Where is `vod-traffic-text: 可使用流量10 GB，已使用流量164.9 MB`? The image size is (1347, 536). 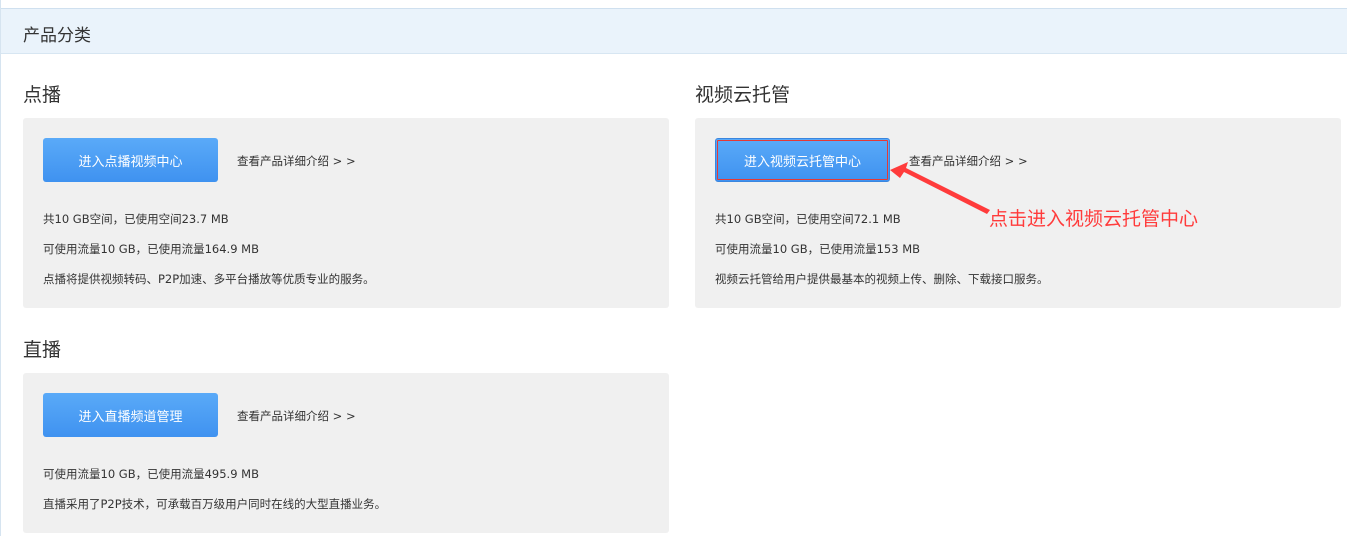 vod-traffic-text: 可使用流量10 GB，已使用流量164.9 MB is located at coordinates (151, 249).